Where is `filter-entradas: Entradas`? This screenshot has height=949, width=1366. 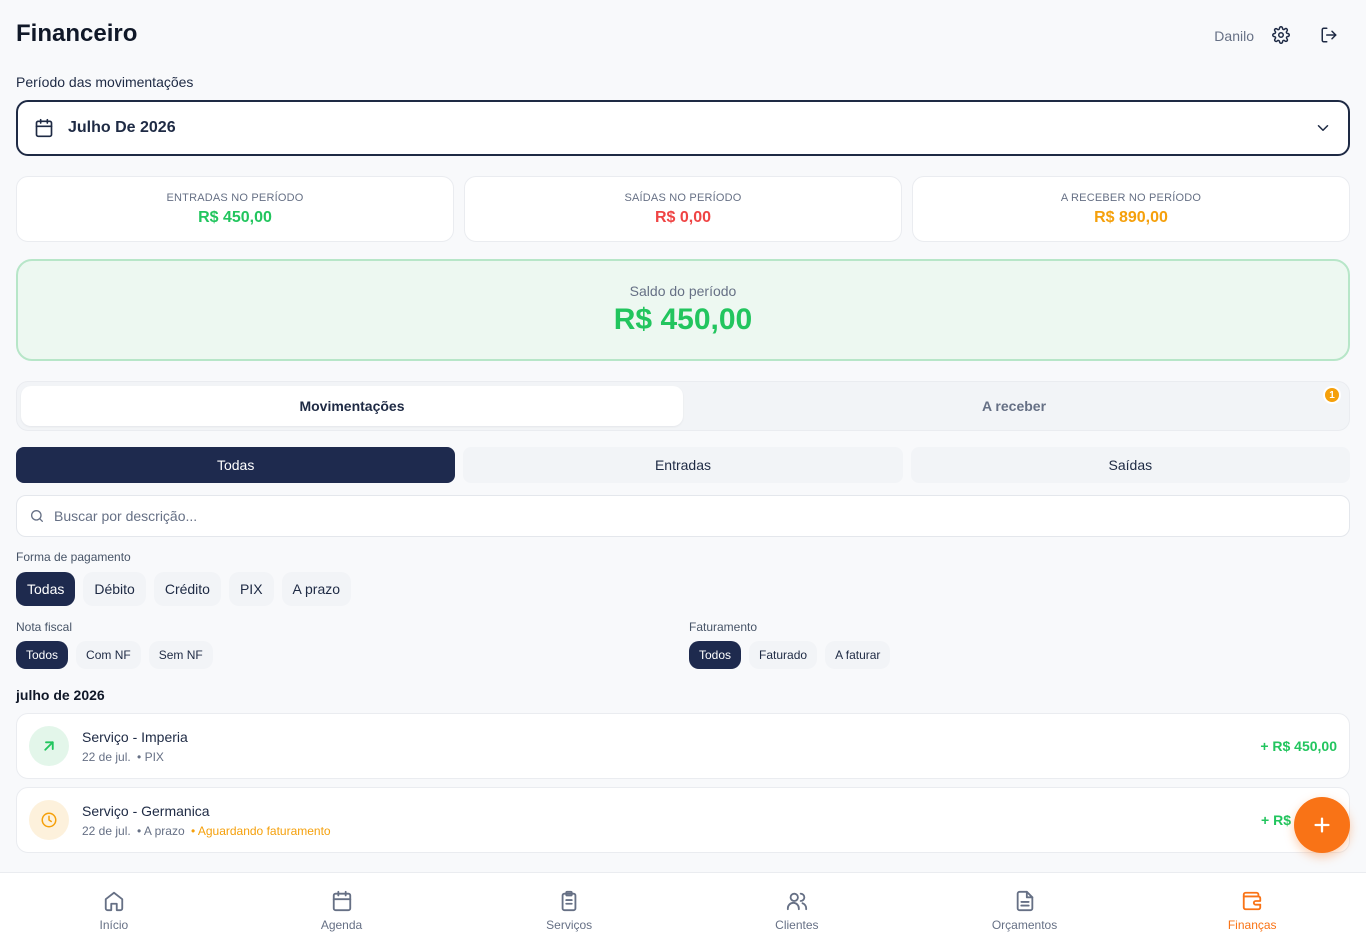 filter-entradas: Entradas is located at coordinates (683, 465).